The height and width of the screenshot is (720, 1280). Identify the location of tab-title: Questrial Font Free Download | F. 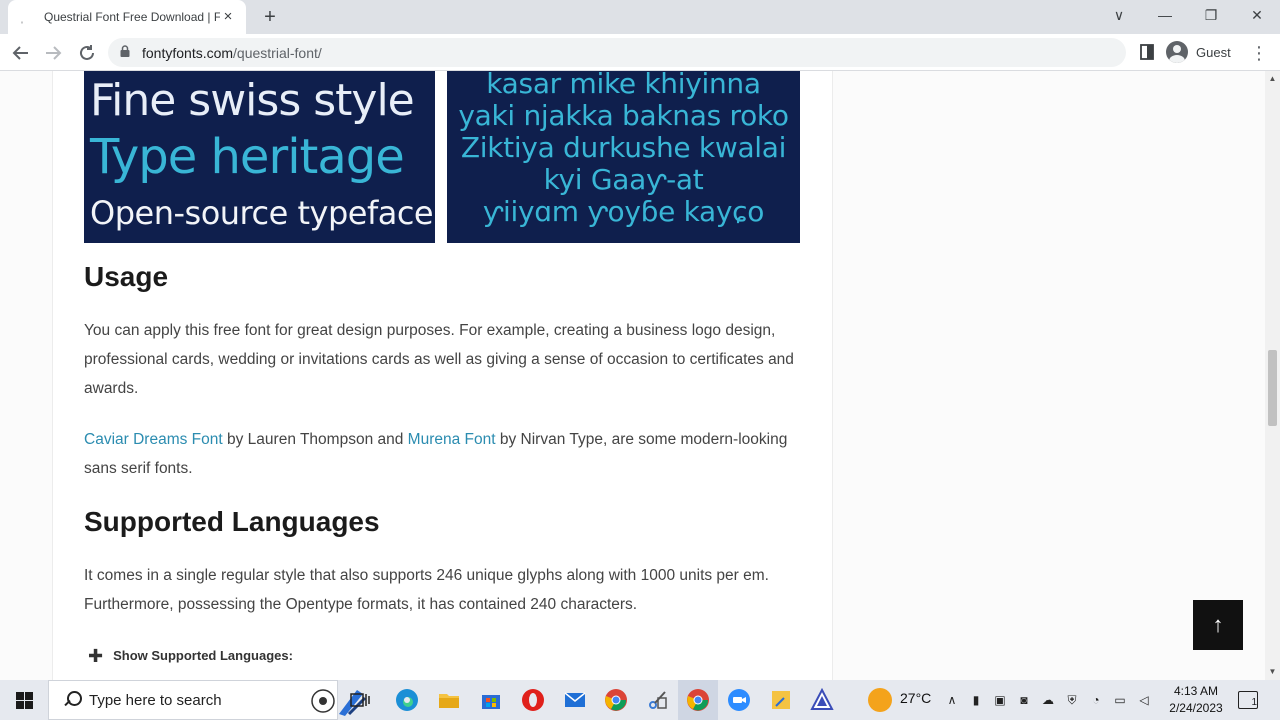
(132, 17).